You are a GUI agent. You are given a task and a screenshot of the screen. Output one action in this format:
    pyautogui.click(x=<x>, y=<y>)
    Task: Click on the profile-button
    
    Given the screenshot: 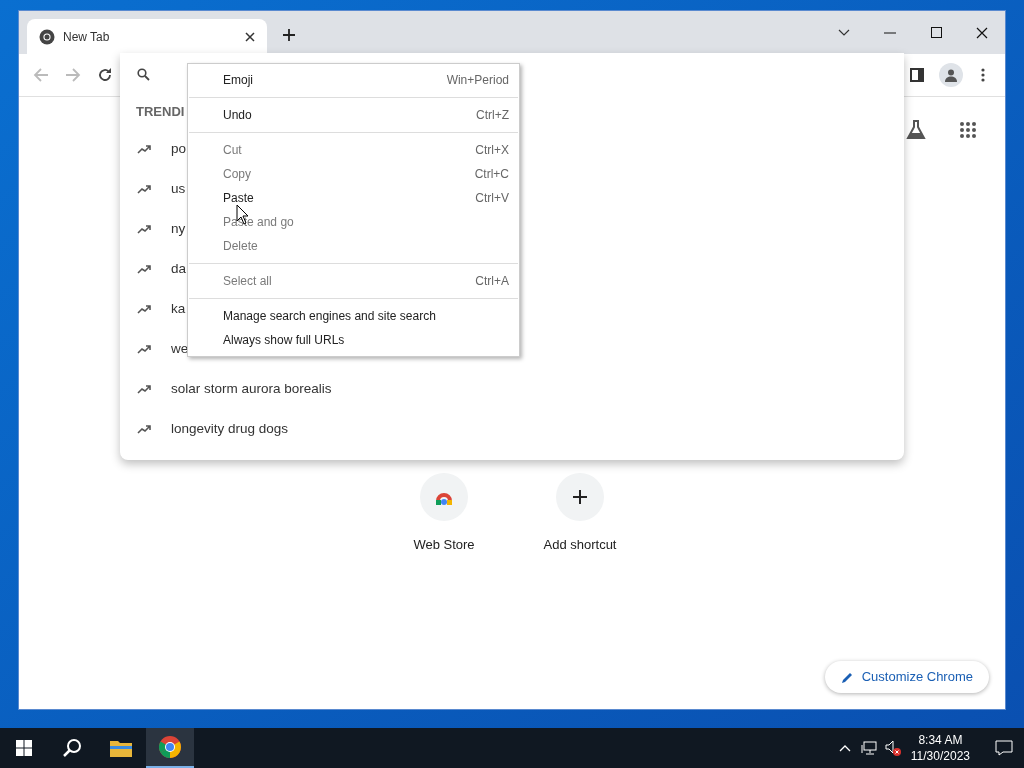 What is the action you would take?
    pyautogui.click(x=951, y=75)
    